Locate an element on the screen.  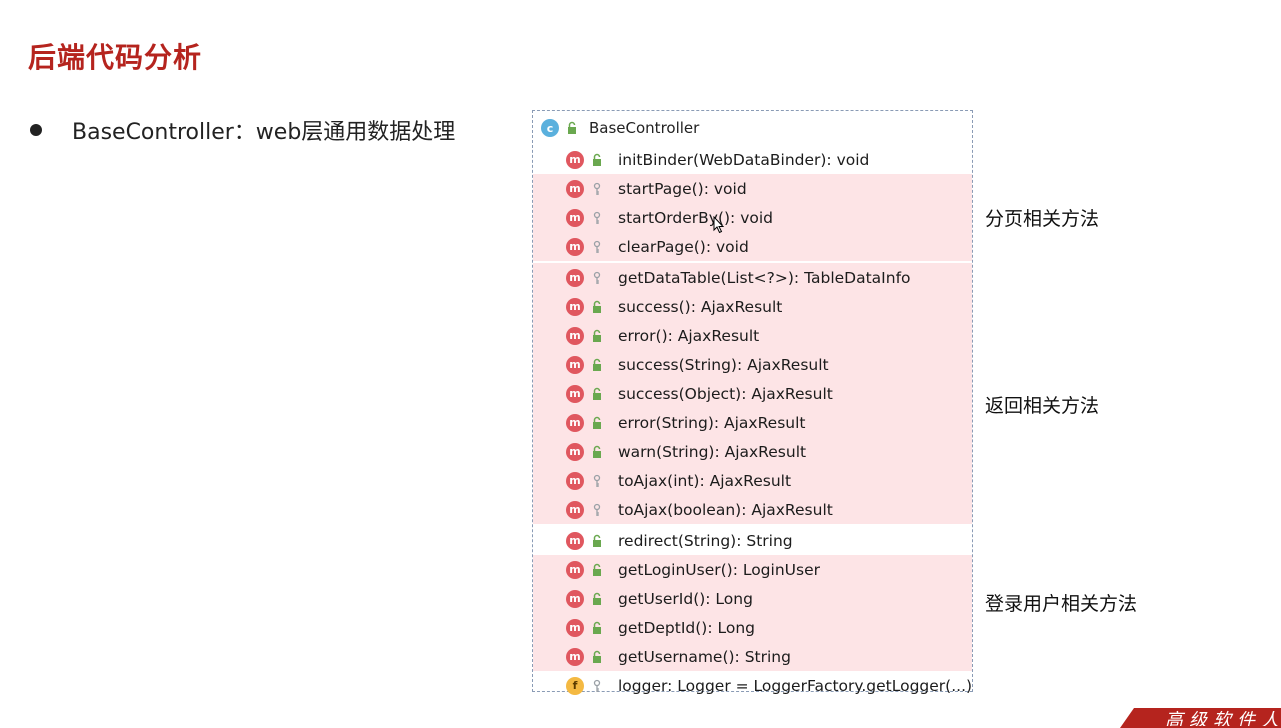
method-row: m startOrderBy(): void is located at coordinates (752, 217).